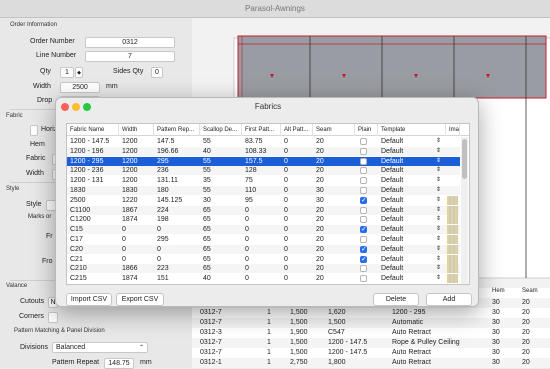 The height and width of the screenshot is (369, 550). Describe the element at coordinates (67, 72) in the screenshot. I see `qty-field: 1` at that location.